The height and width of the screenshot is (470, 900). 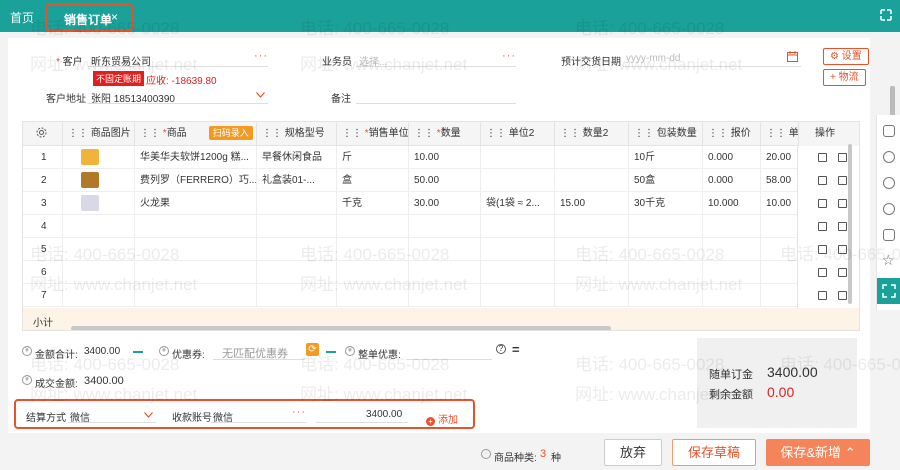 I want to click on save-and-new-button: 保存&新增 ⌃, so click(x=818, y=452).